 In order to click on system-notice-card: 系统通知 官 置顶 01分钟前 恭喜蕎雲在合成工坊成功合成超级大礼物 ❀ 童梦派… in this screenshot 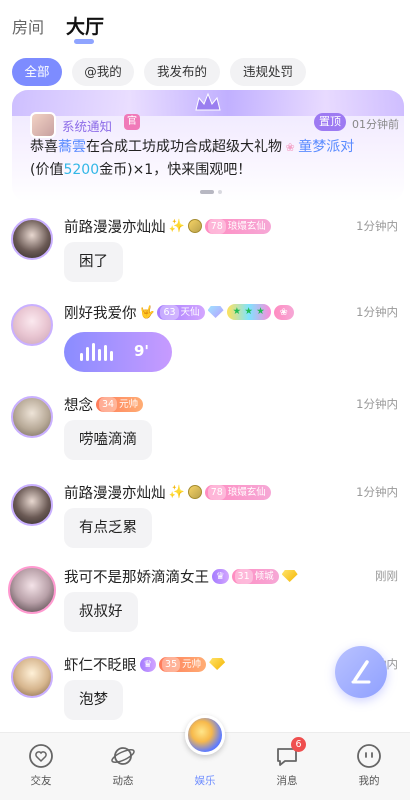, I will do `click(208, 146)`.